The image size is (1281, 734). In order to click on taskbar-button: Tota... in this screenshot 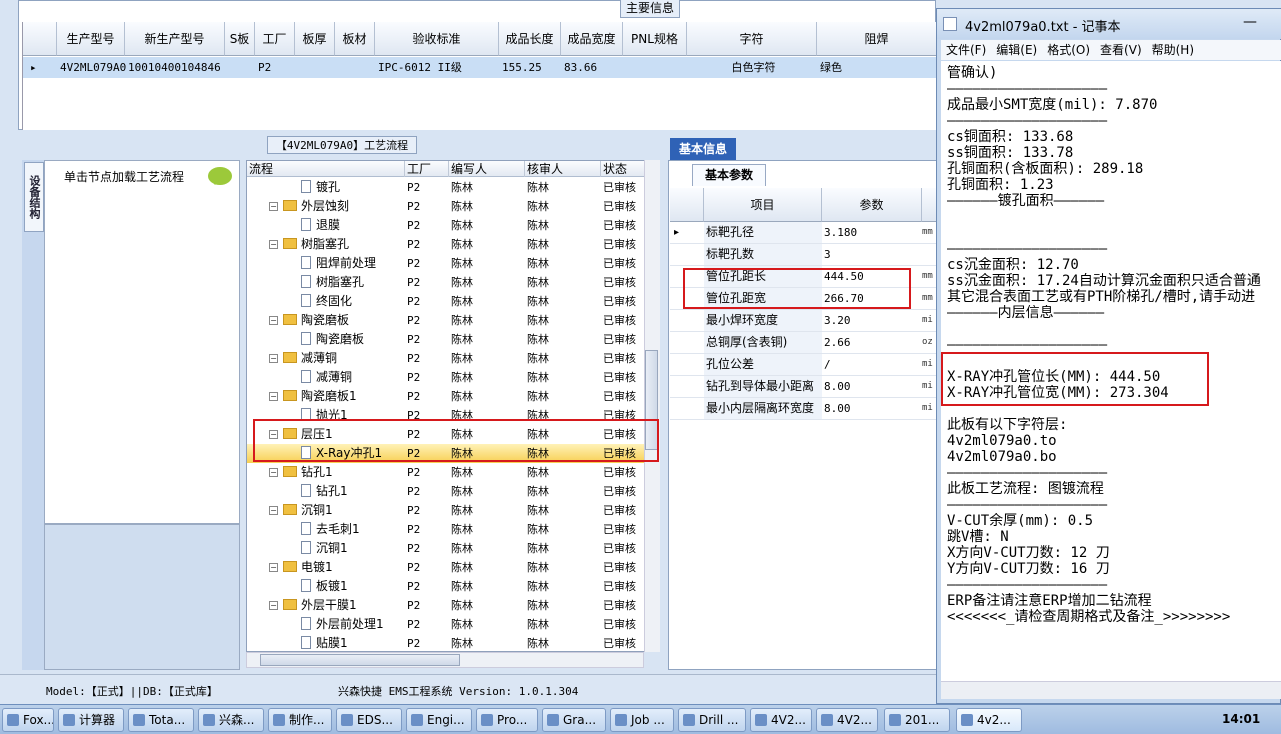, I will do `click(161, 720)`.